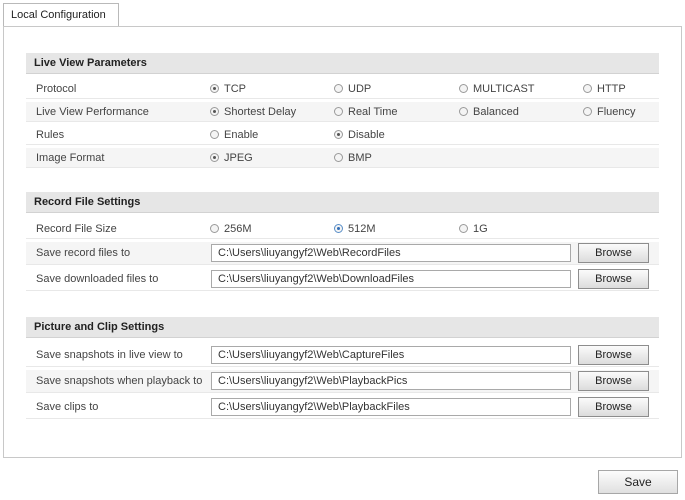 The width and height of the screenshot is (685, 500). I want to click on rules-option-disable: Disable, so click(359, 135).